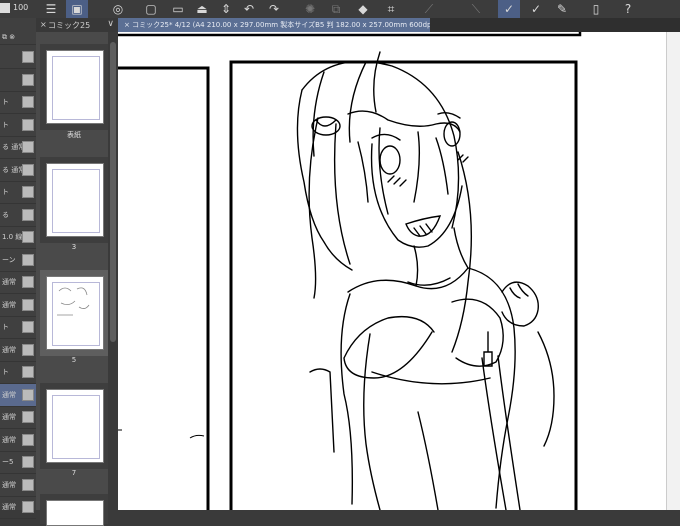  Describe the element at coordinates (73, 301) in the screenshot. I see `page-sketch-preview` at that location.